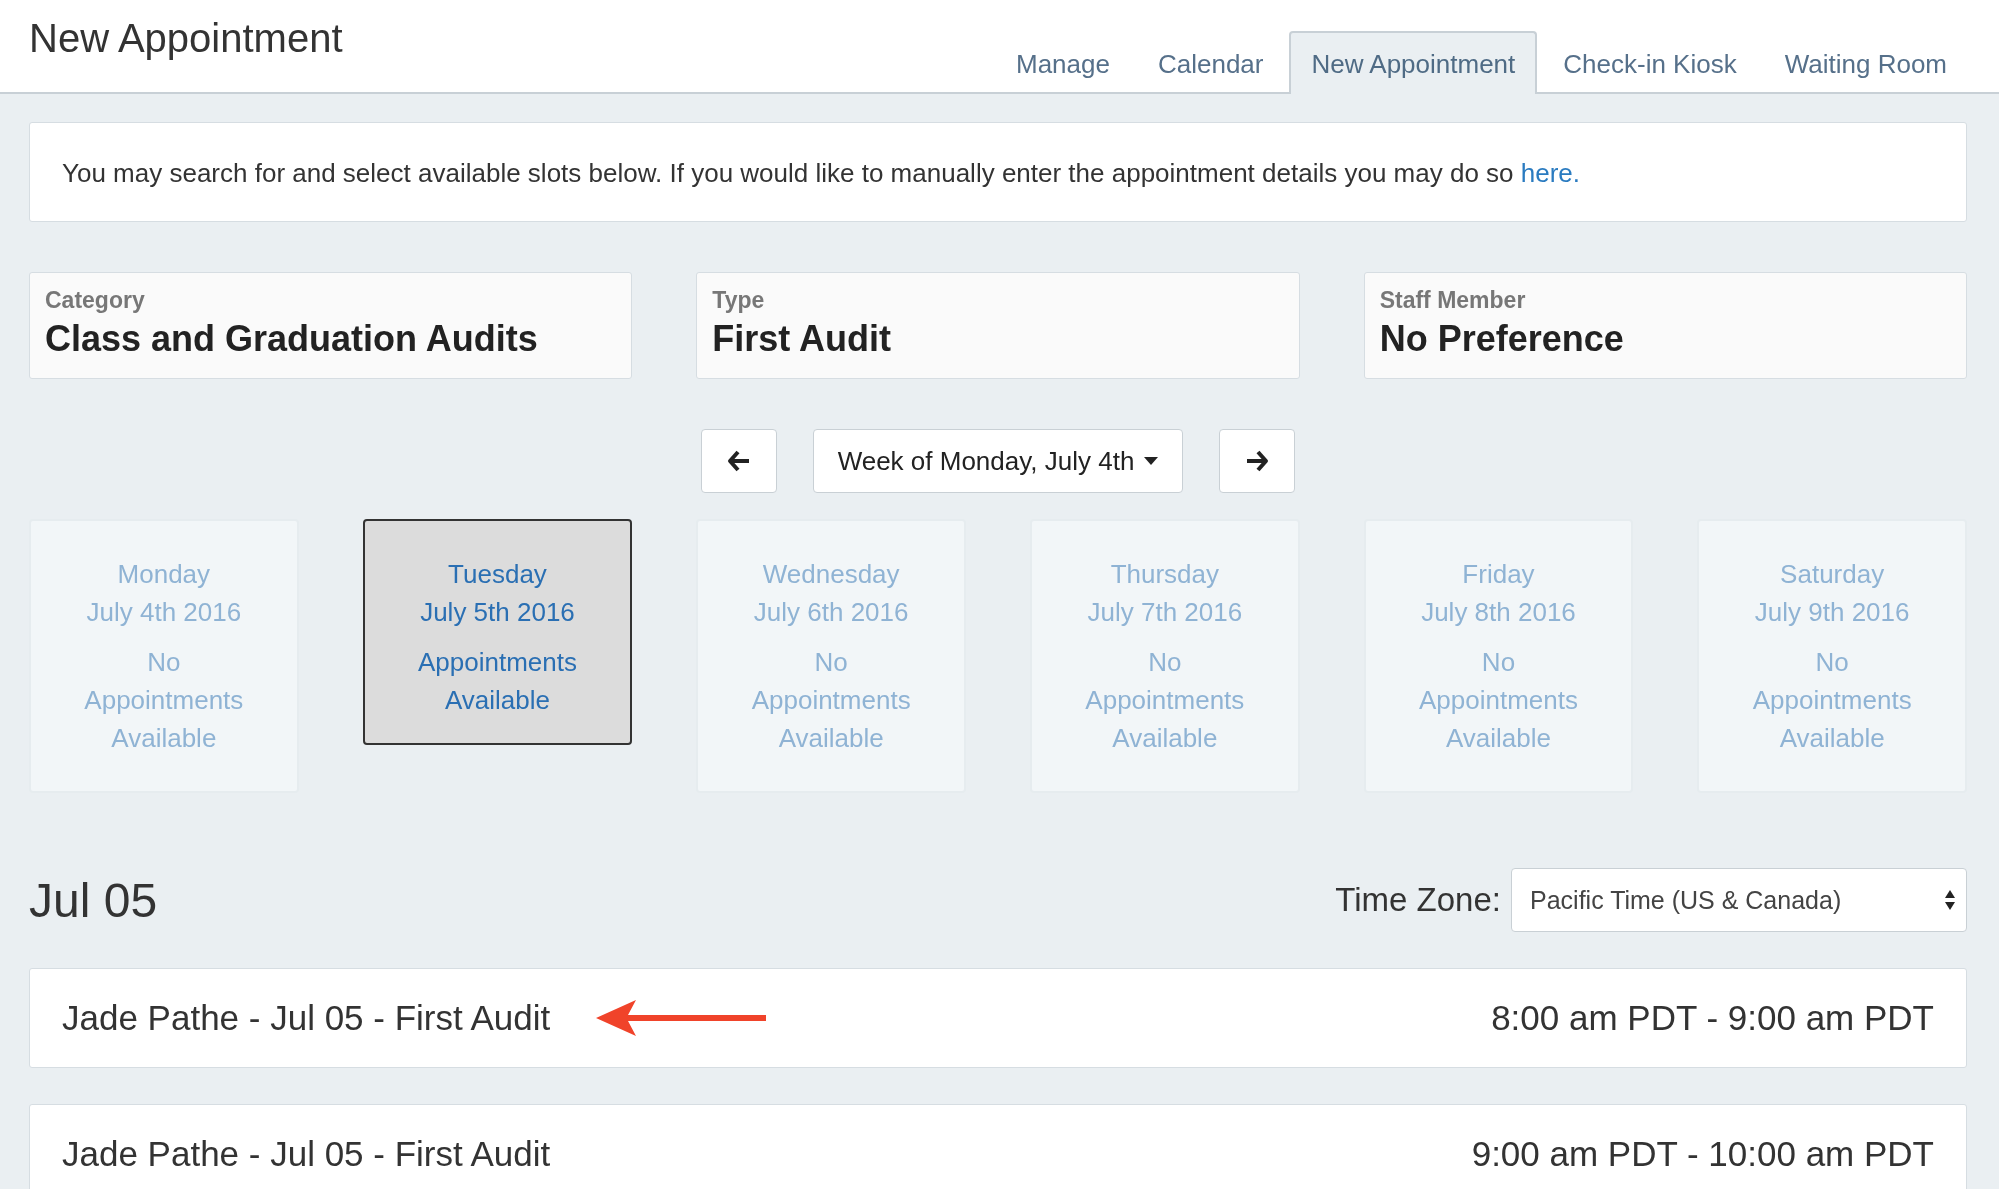 This screenshot has width=1999, height=1189. Describe the element at coordinates (998, 461) in the screenshot. I see `week-dropdown: Week of Monday, July 4th` at that location.